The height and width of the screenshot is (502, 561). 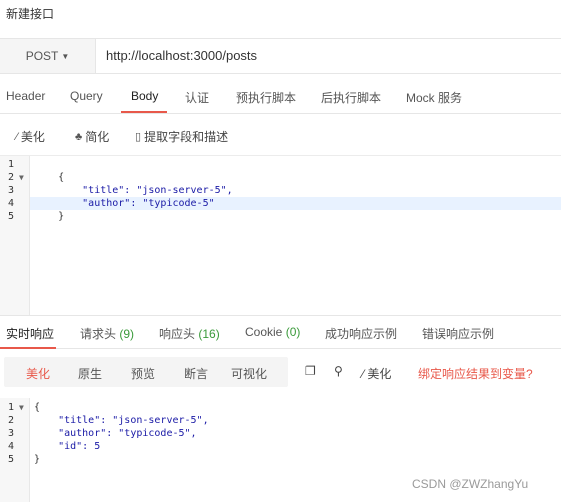 I want to click on tab-live-response: 实时响应, so click(x=30, y=333).